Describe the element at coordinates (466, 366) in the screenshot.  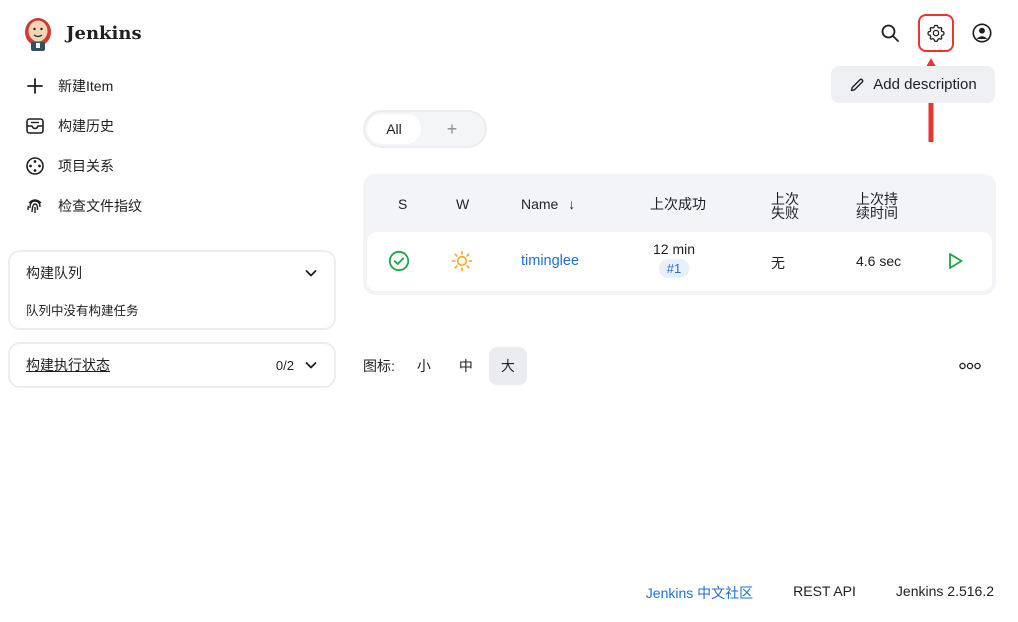
I see `icon-size-medium: 中` at that location.